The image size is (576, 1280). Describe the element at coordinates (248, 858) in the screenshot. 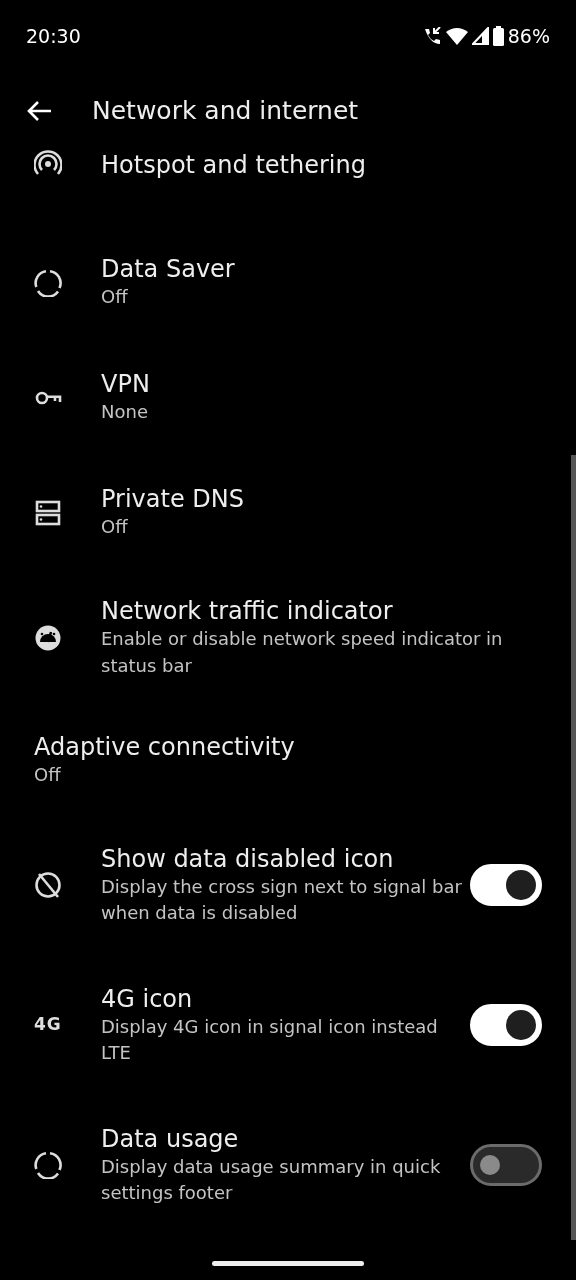

I see `setting-title: Show data disabled icon` at that location.